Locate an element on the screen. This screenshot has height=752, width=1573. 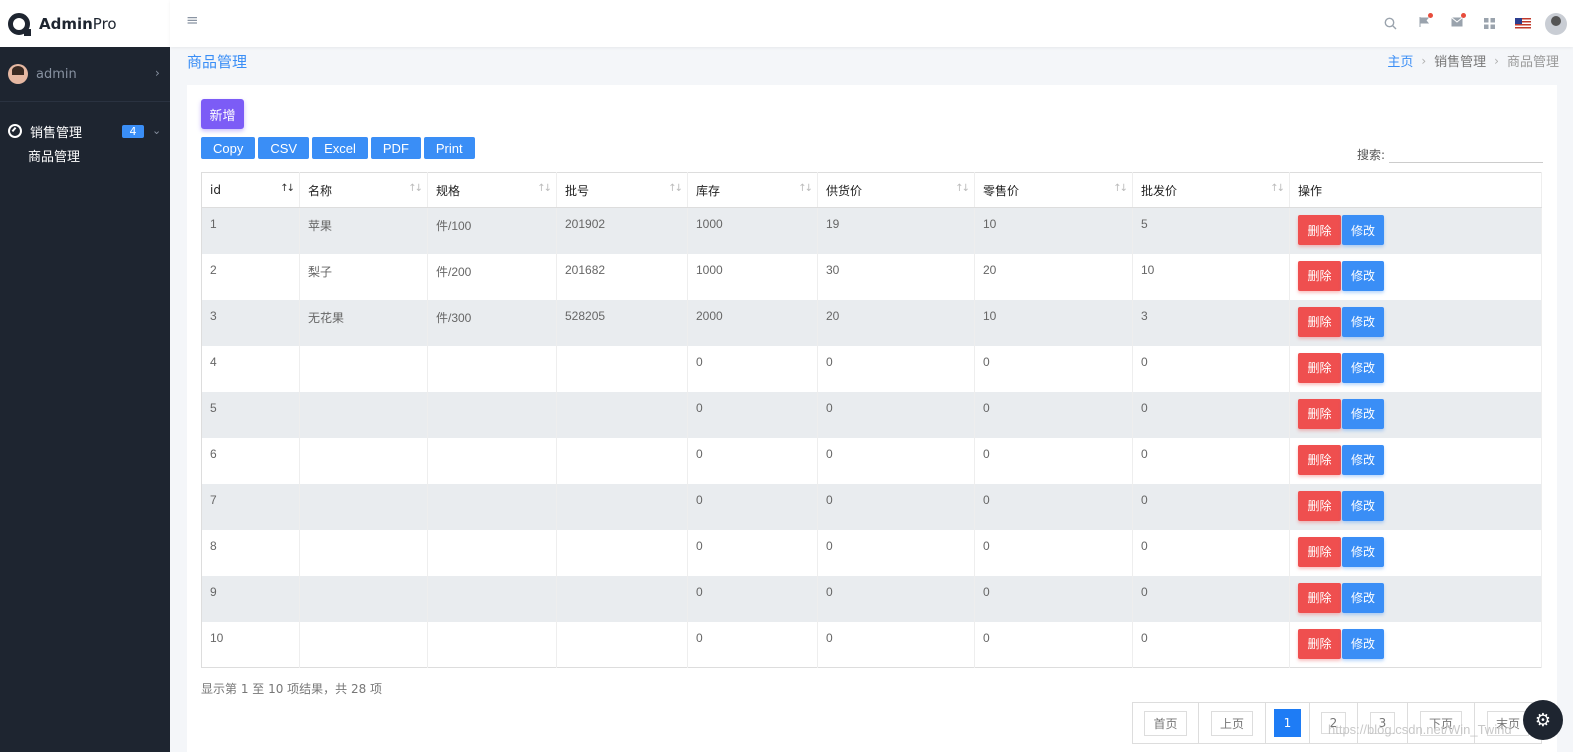
grid-icon is located at coordinates (1489, 23).